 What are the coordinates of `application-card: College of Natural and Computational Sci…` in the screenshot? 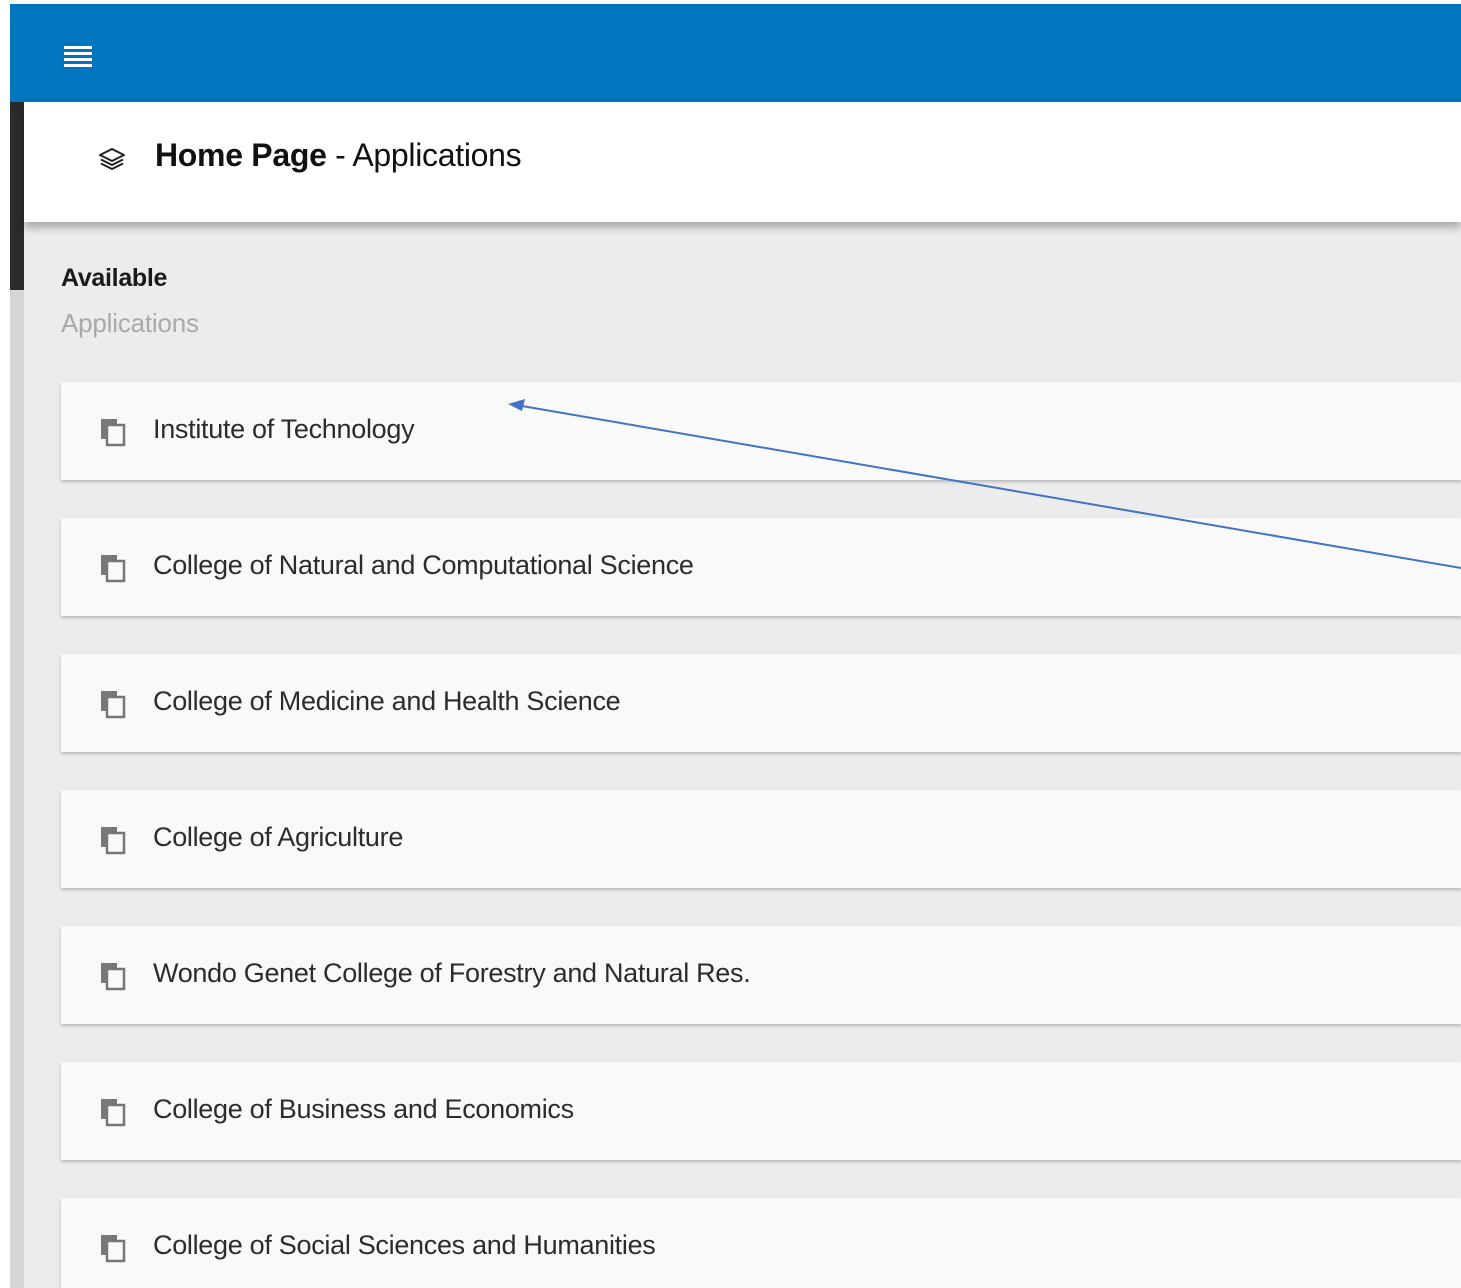 It's located at (761, 567).